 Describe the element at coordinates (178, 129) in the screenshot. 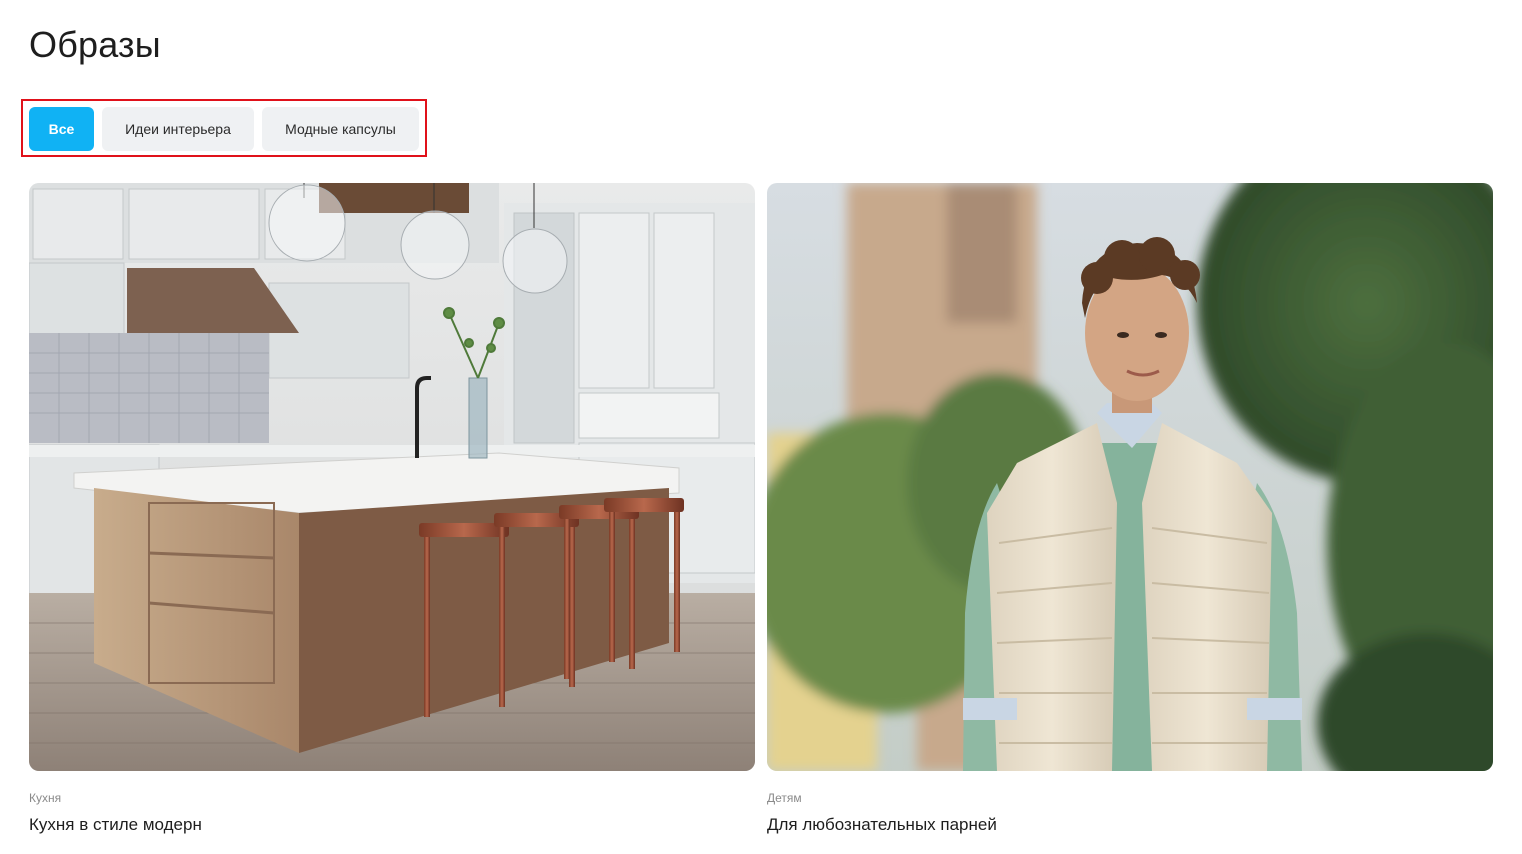

I see `filter-interior-ideas-button: Идеи интерьера` at that location.